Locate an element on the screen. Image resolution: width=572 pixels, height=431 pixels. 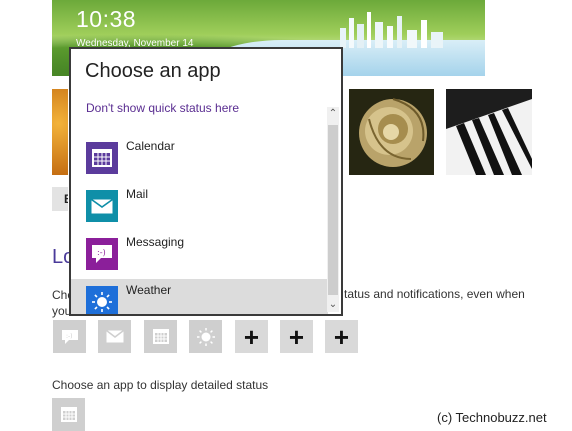
dont-show-quick-status-link: Don't show quick status here is located at coordinates (162, 108).